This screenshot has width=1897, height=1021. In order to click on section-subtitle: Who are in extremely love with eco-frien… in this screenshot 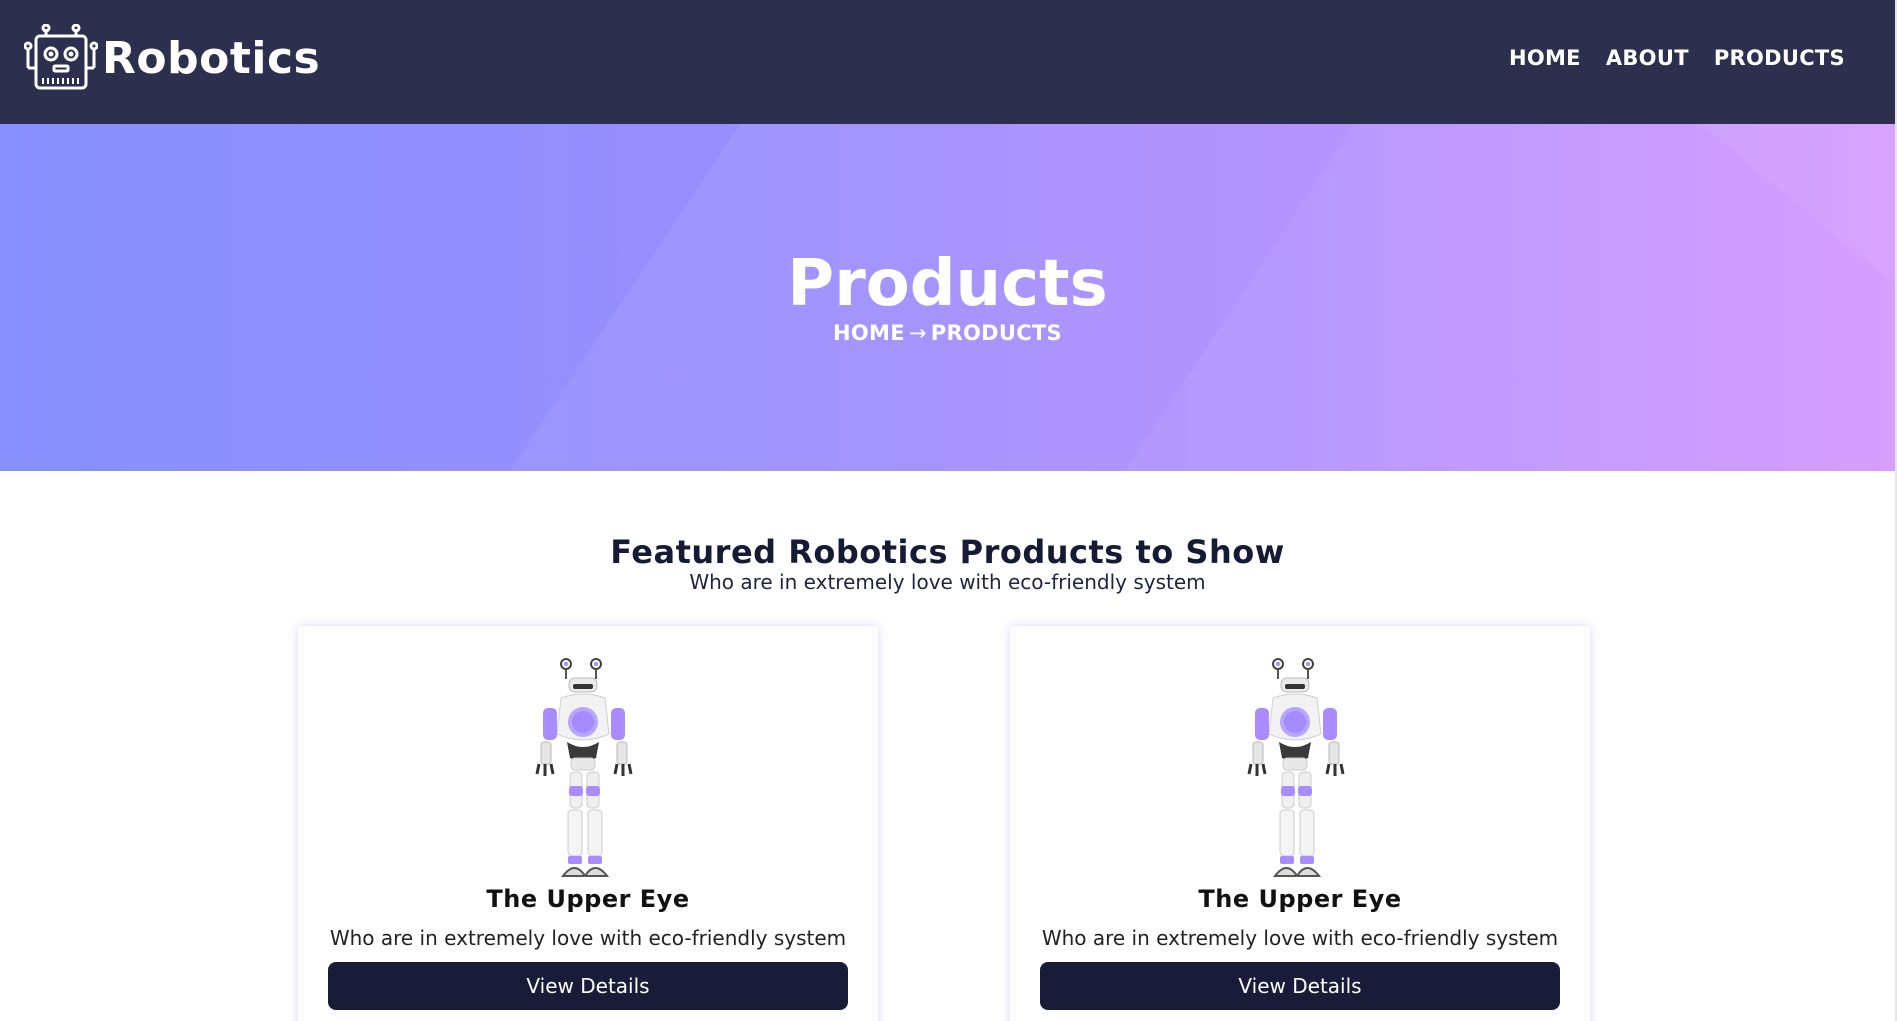, I will do `click(947, 582)`.